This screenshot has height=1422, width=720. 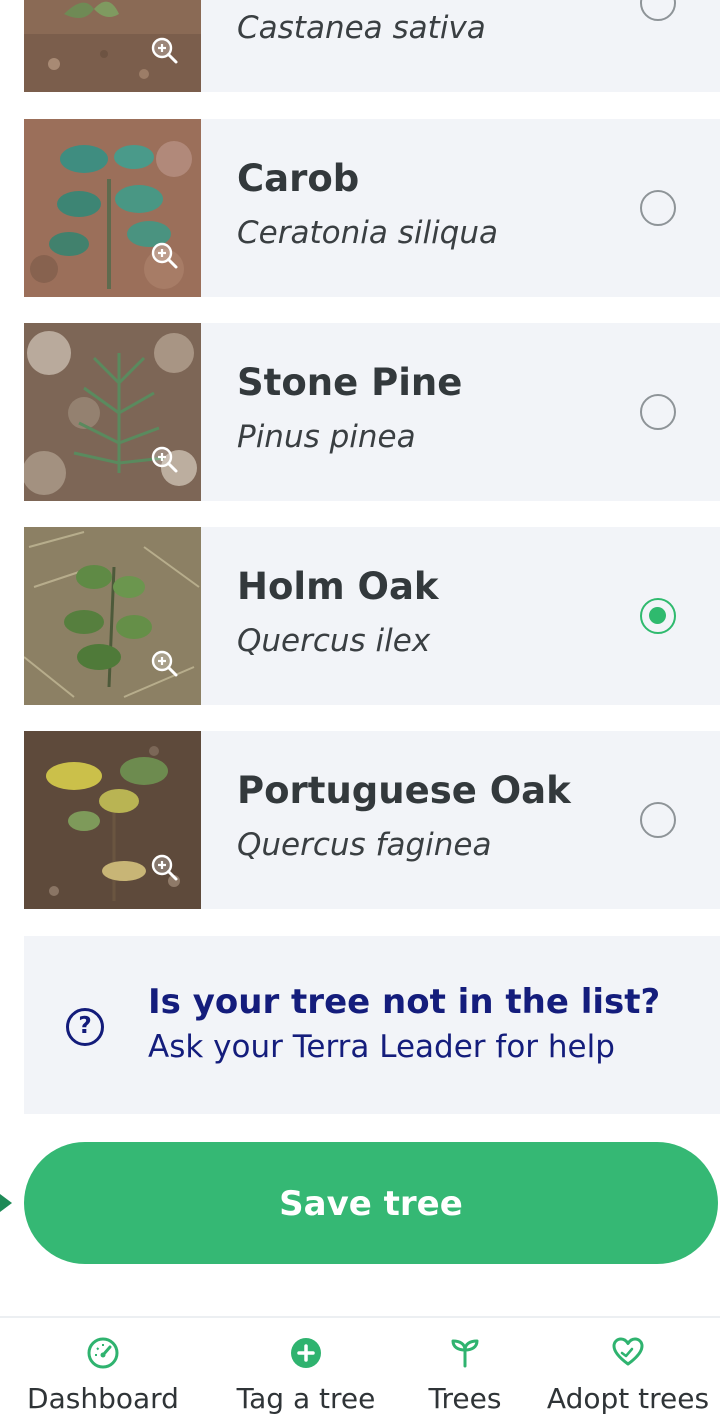 What do you see at coordinates (103, 1353) in the screenshot?
I see `gauge-icon` at bounding box center [103, 1353].